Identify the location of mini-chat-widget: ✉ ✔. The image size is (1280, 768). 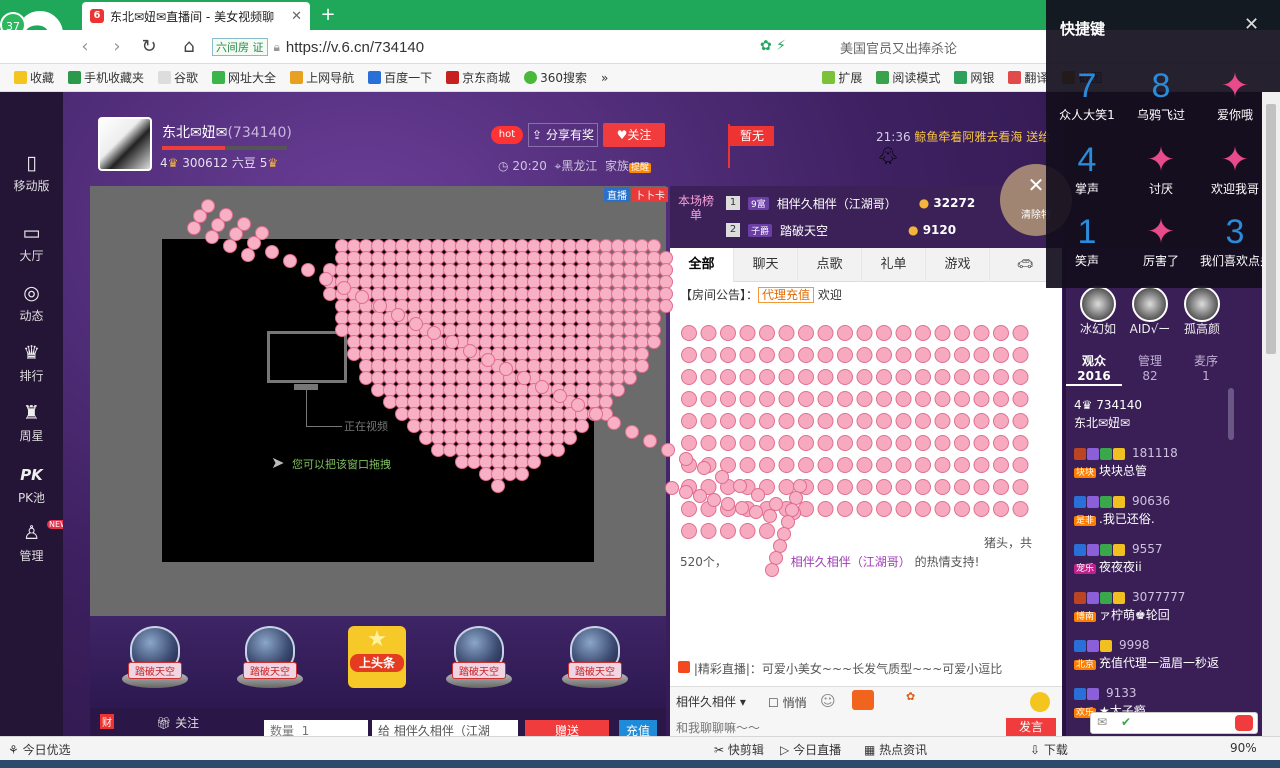
(1174, 723).